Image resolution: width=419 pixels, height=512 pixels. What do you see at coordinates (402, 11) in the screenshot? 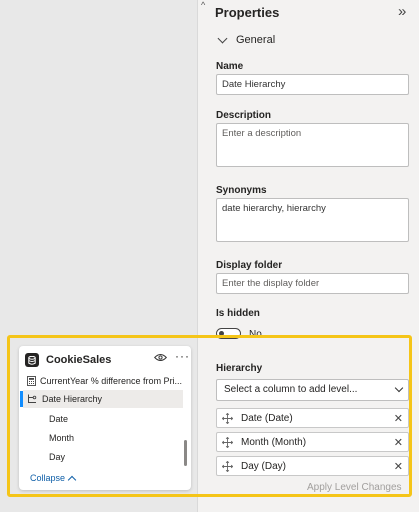
I see `expand-pane-icon: »` at bounding box center [402, 11].